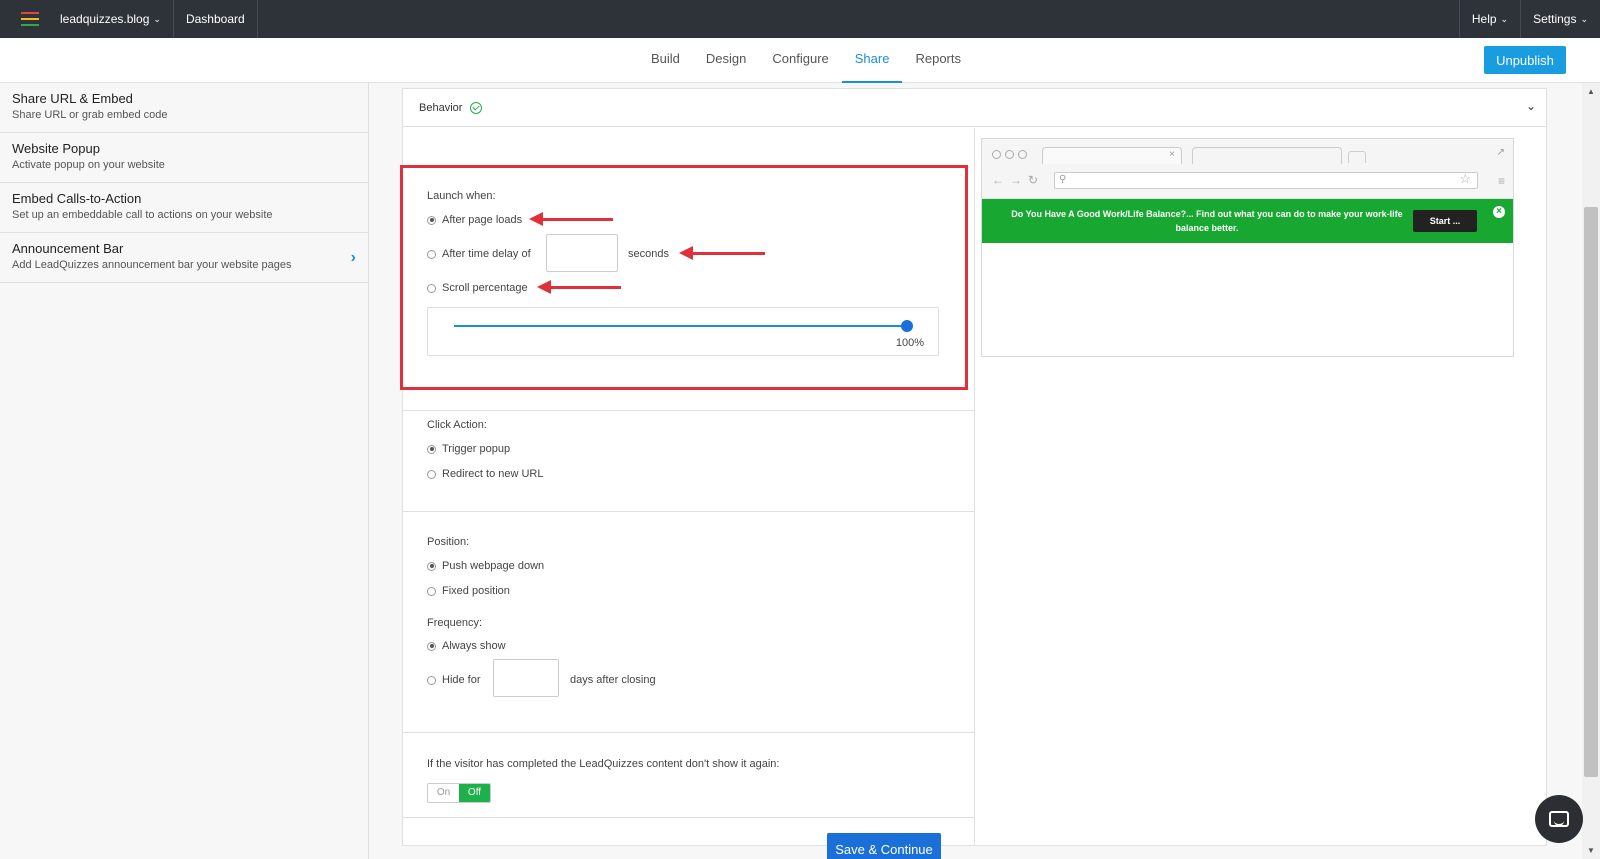 This screenshot has height=859, width=1600. What do you see at coordinates (353, 257) in the screenshot?
I see `chevron-right-icon: ›` at bounding box center [353, 257].